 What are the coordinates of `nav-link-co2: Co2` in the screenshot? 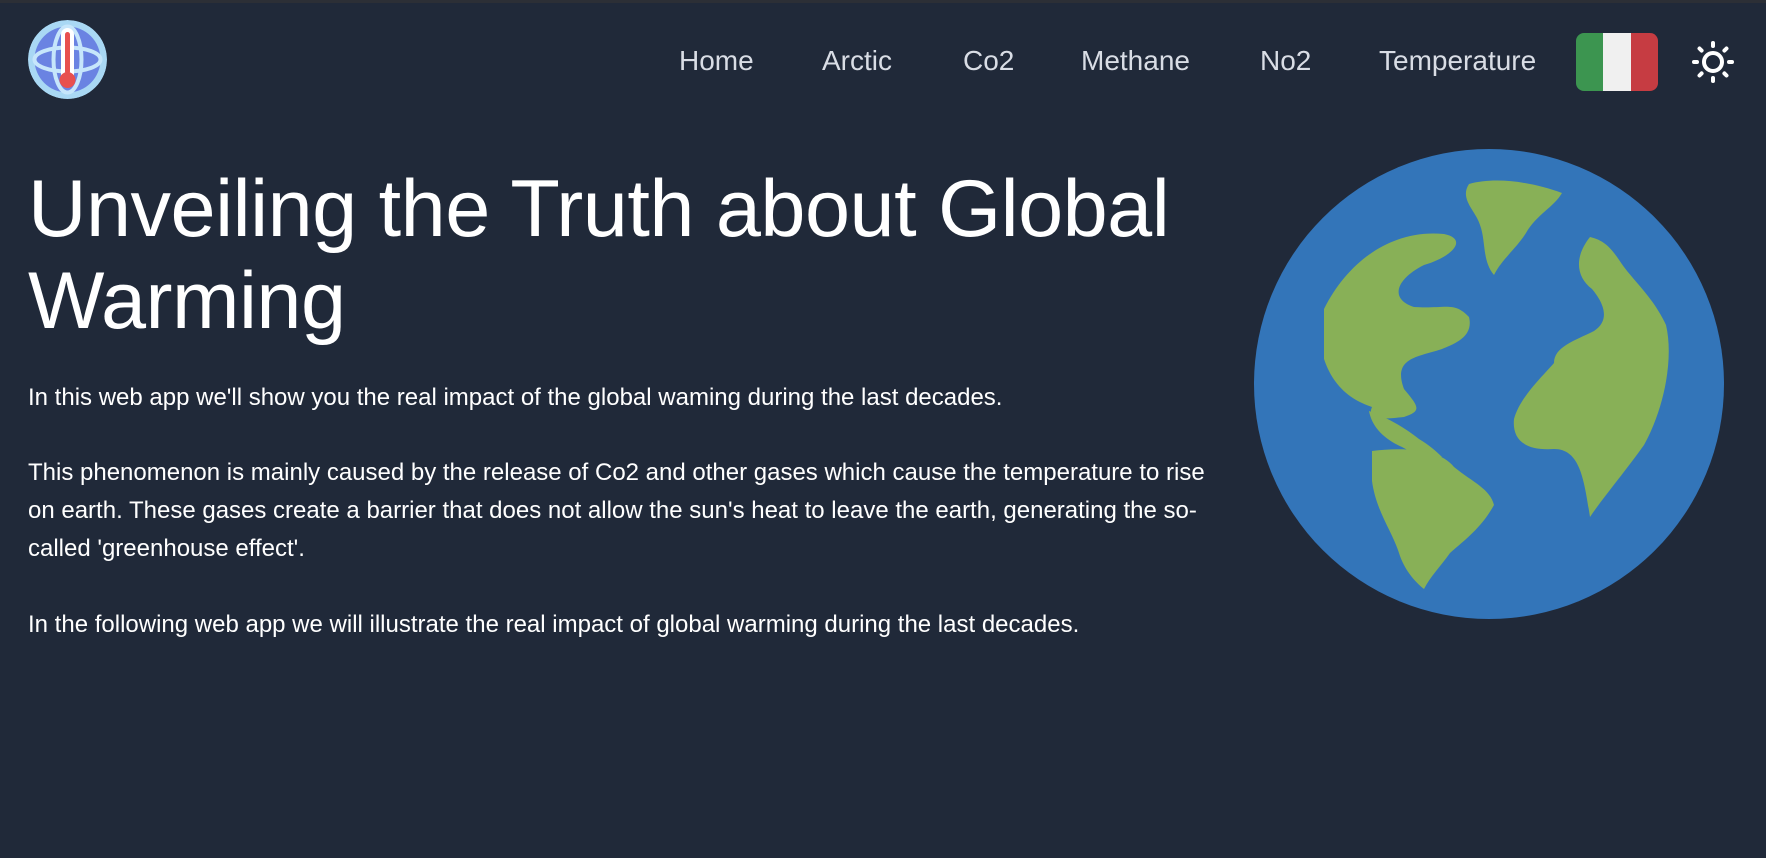 It's located at (988, 61).